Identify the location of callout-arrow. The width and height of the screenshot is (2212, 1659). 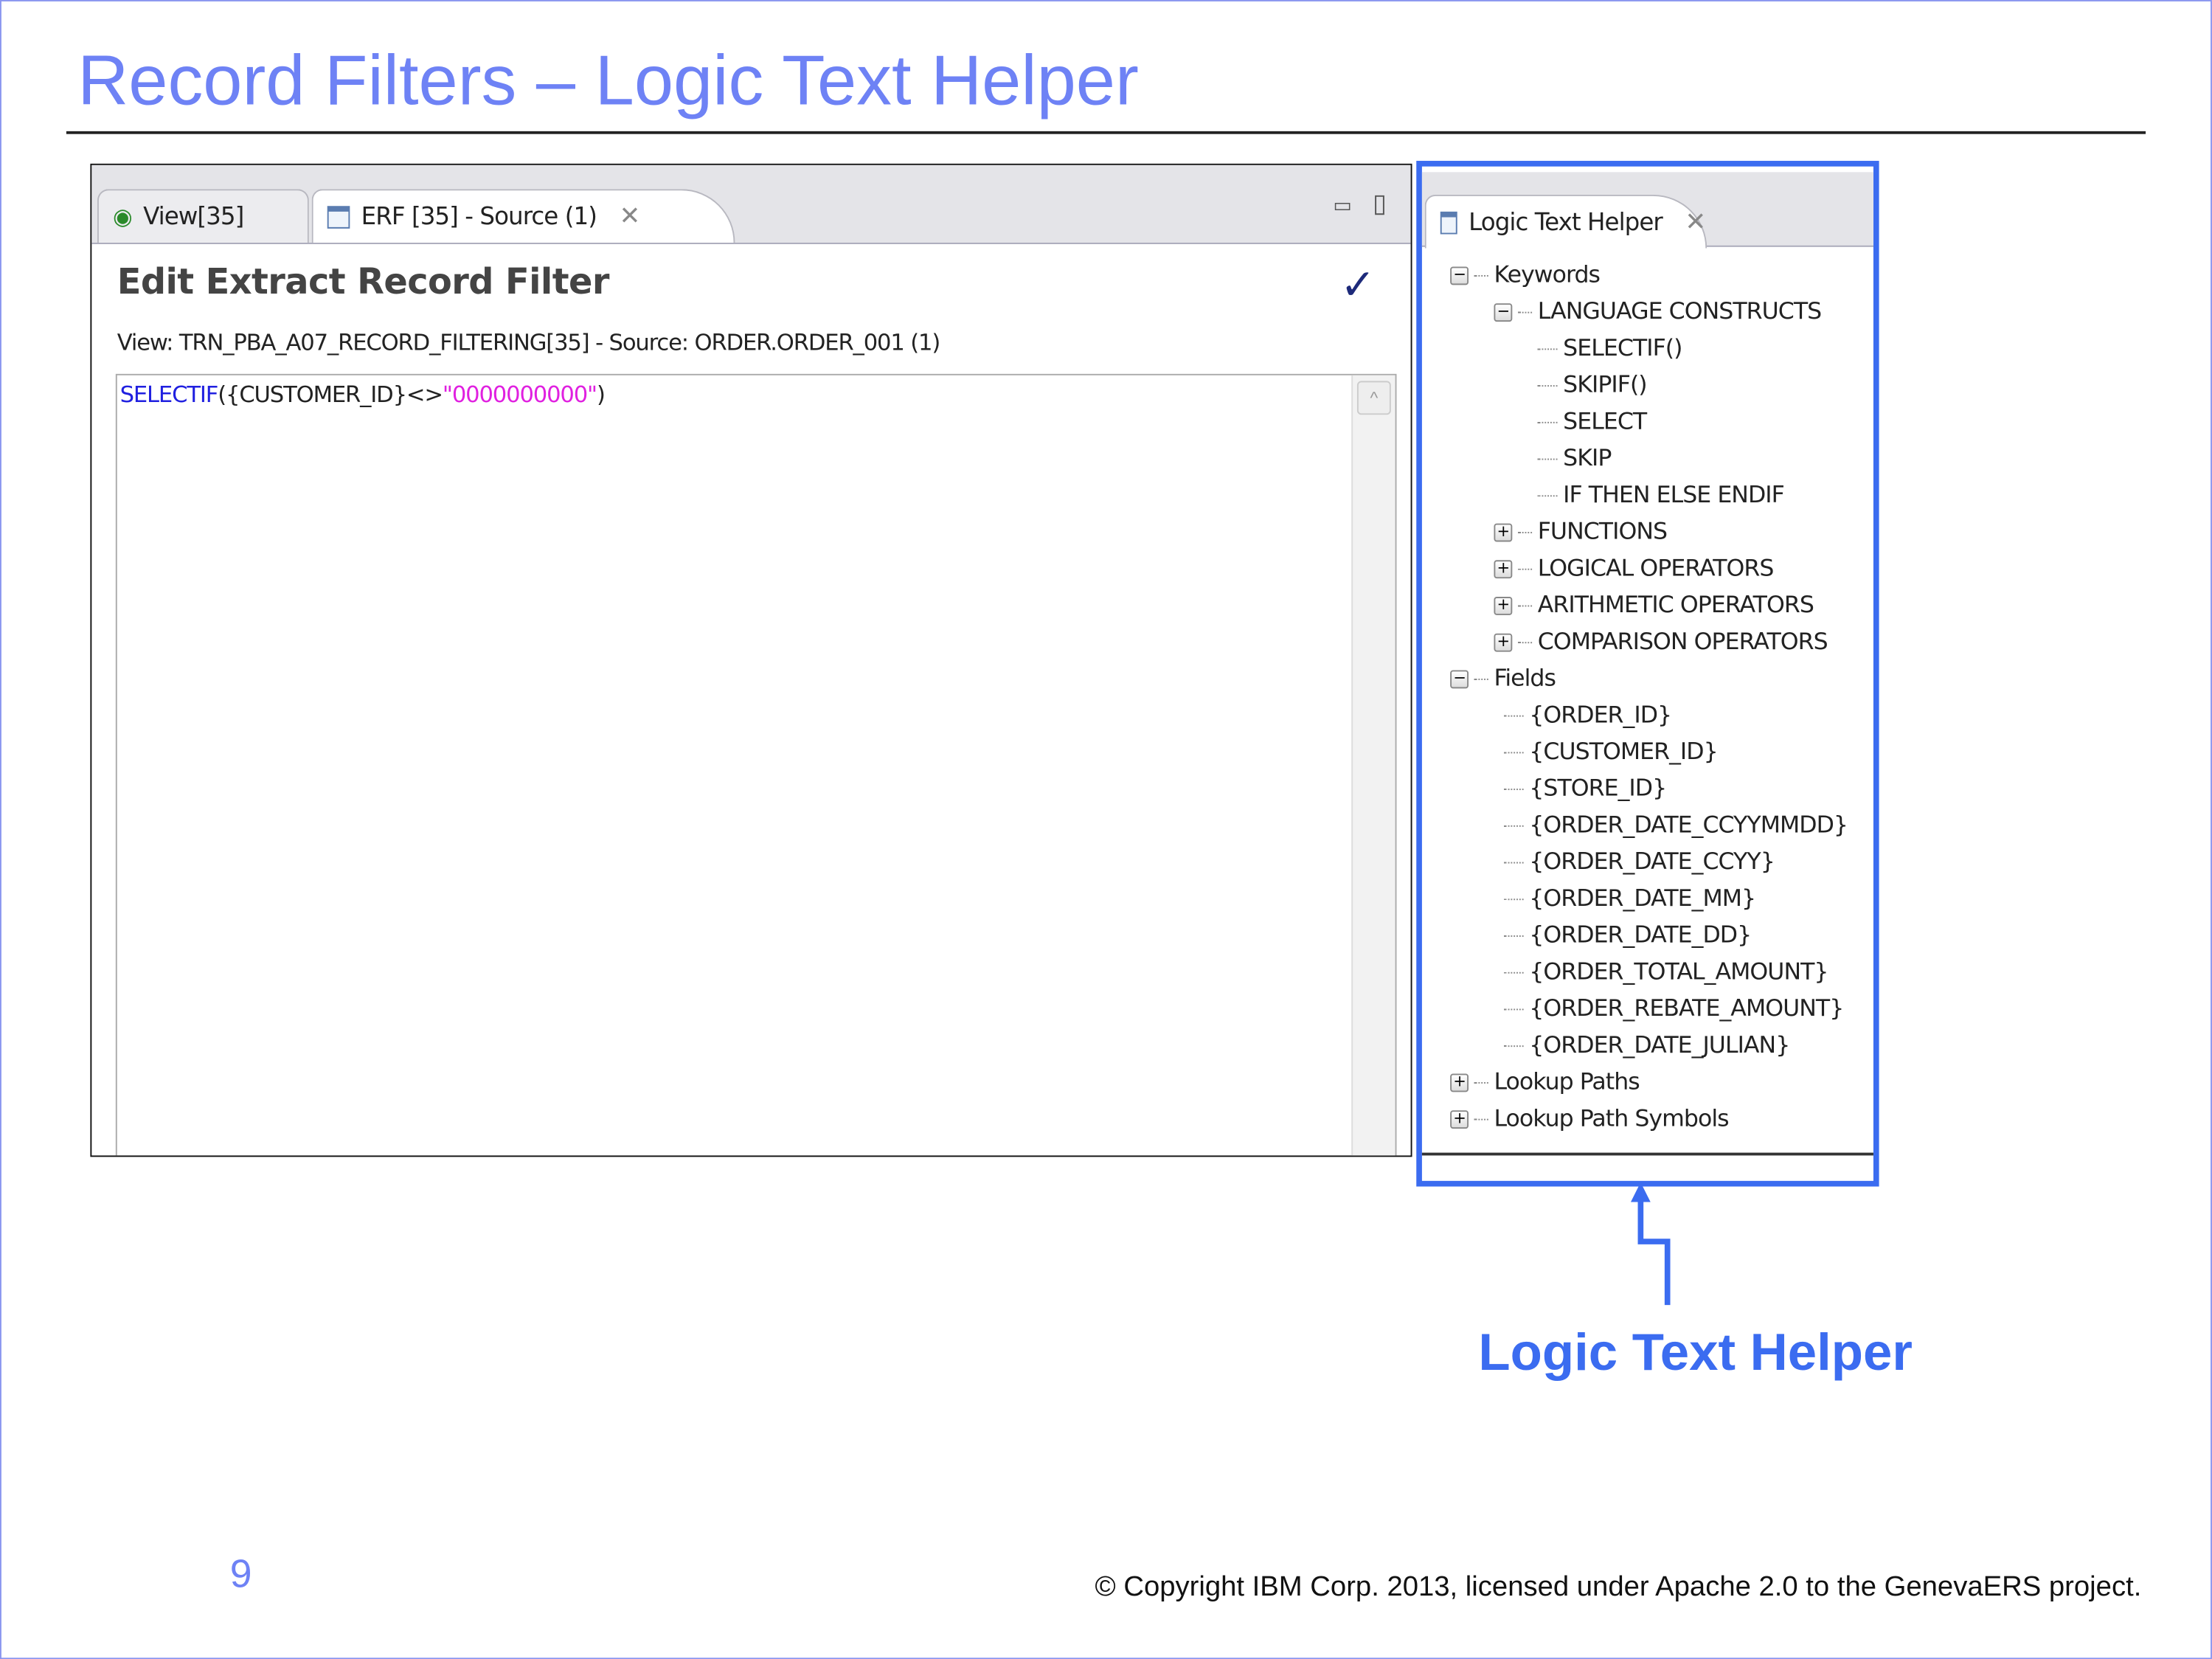
(1651, 1244).